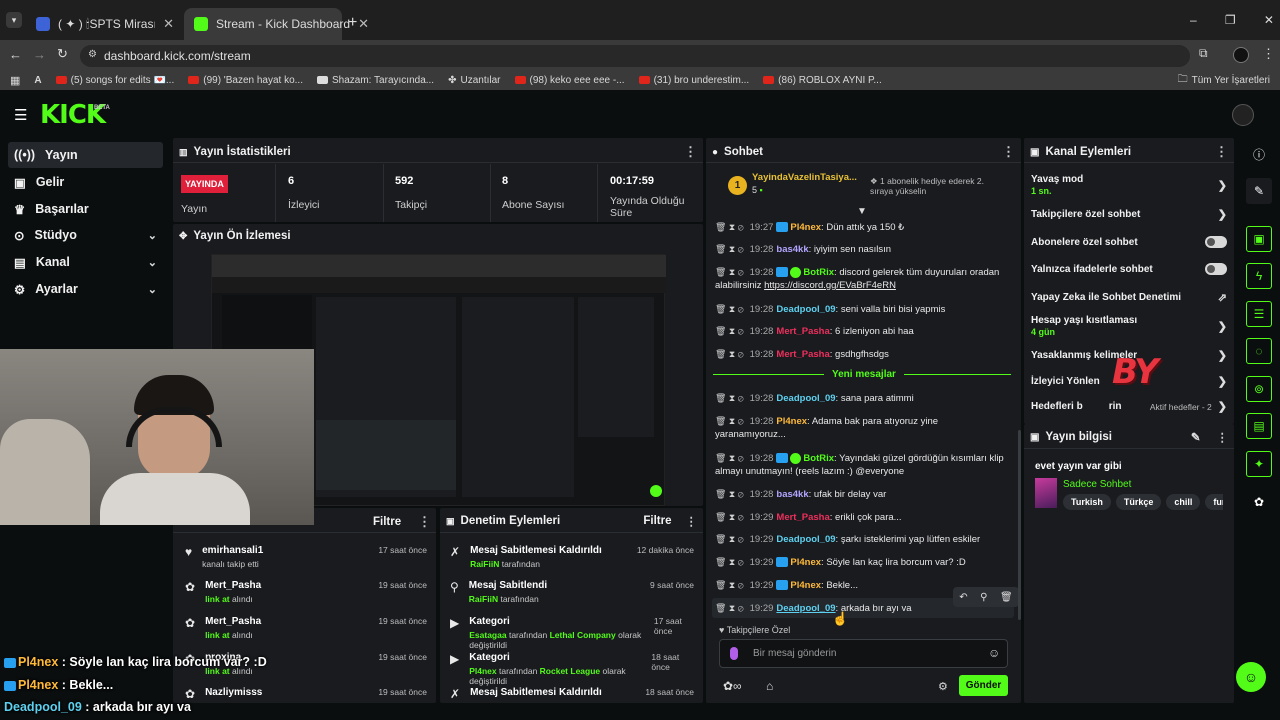 Image resolution: width=1280 pixels, height=720 pixels. I want to click on menu-icon: ⋮, so click(1268, 54).